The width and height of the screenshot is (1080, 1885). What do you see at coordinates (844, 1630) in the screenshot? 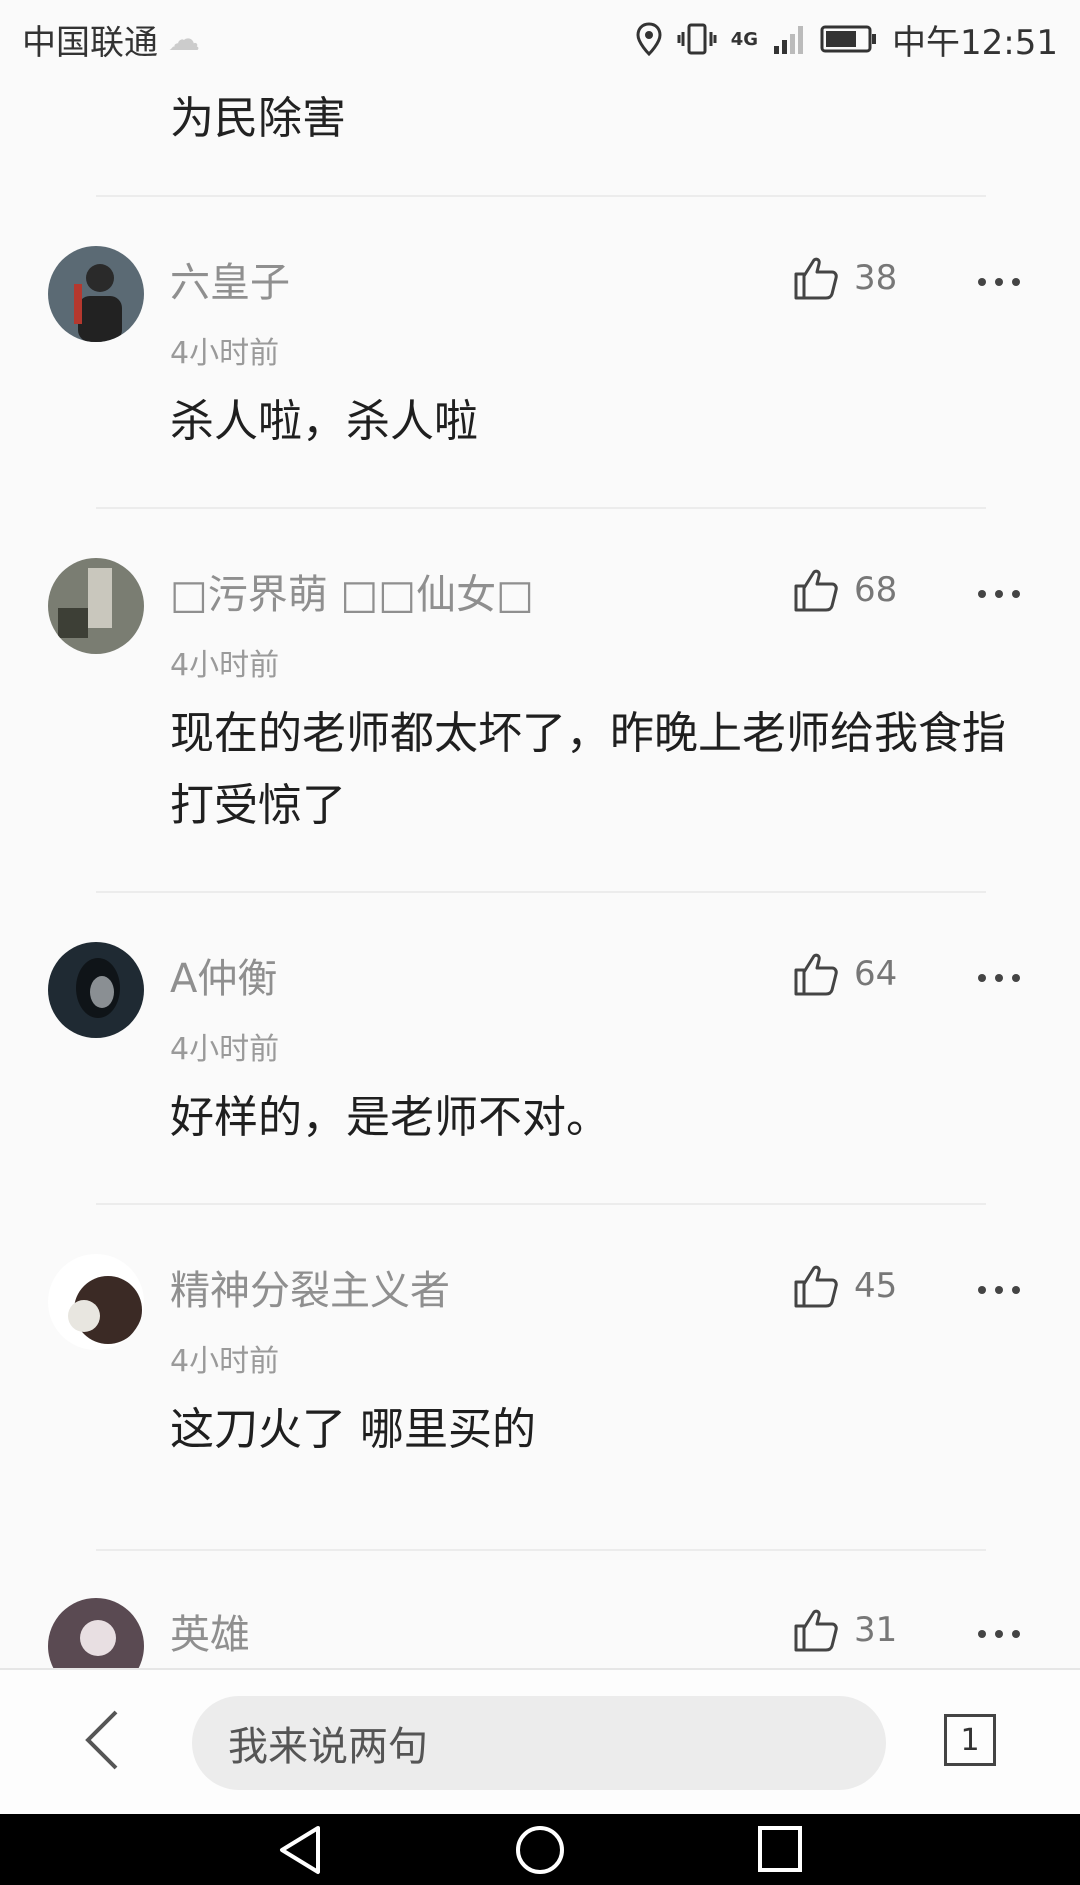
I see `like-button: 31` at bounding box center [844, 1630].